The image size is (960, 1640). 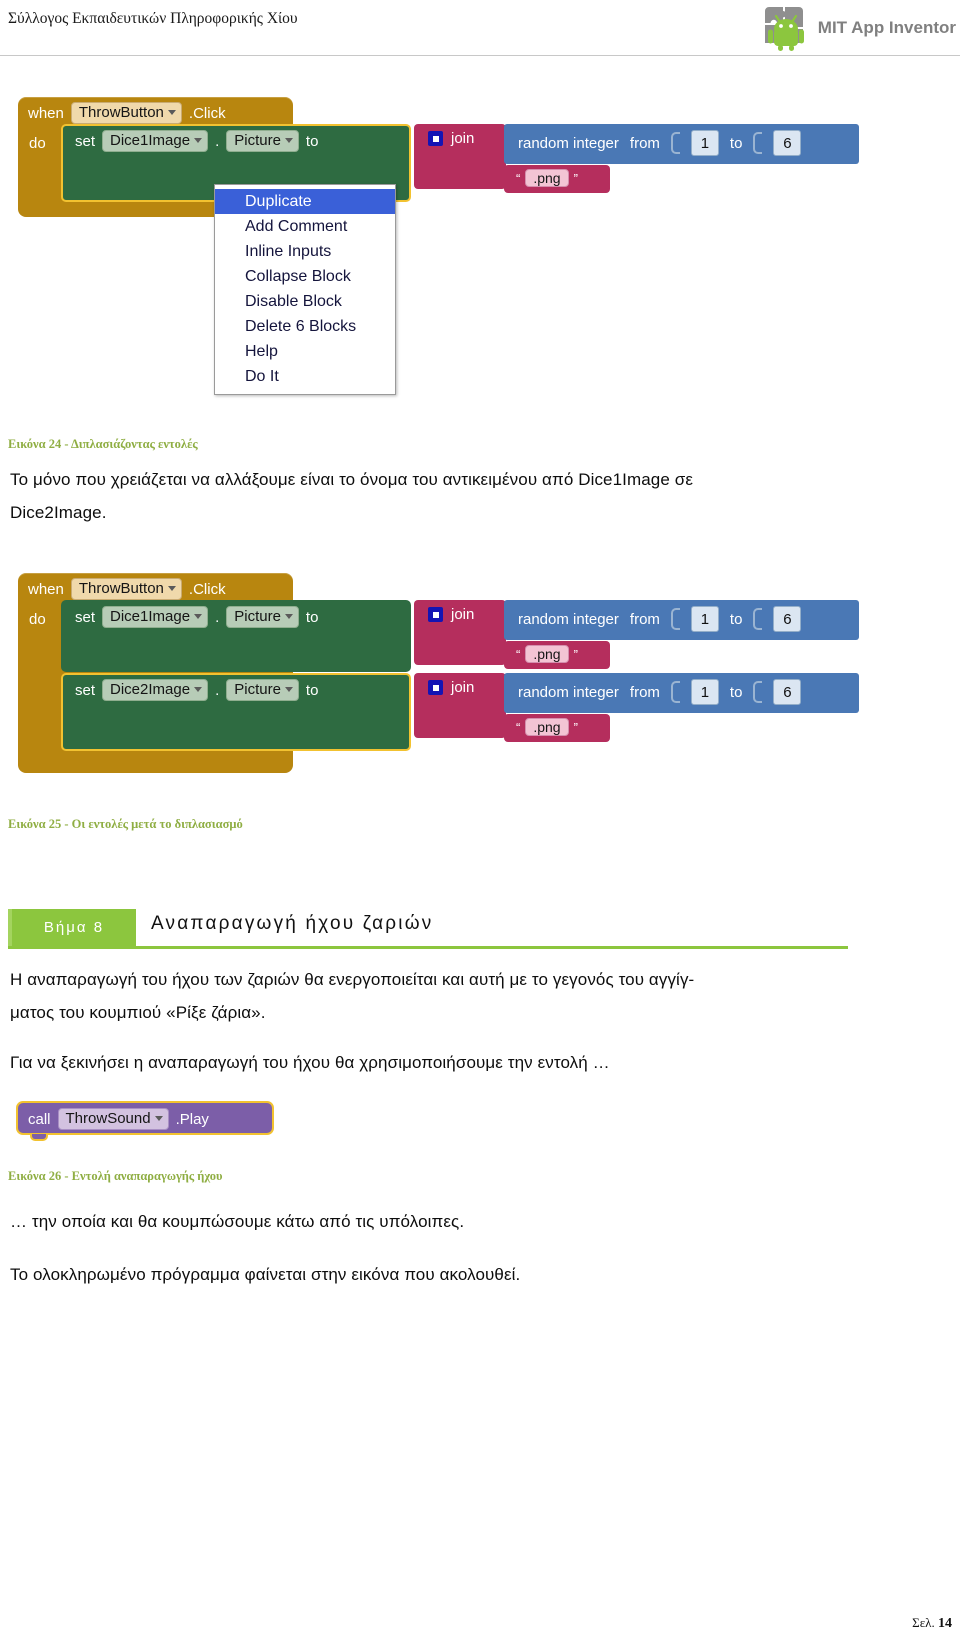 I want to click on page-label: Σελ., so click(x=925, y=1622).